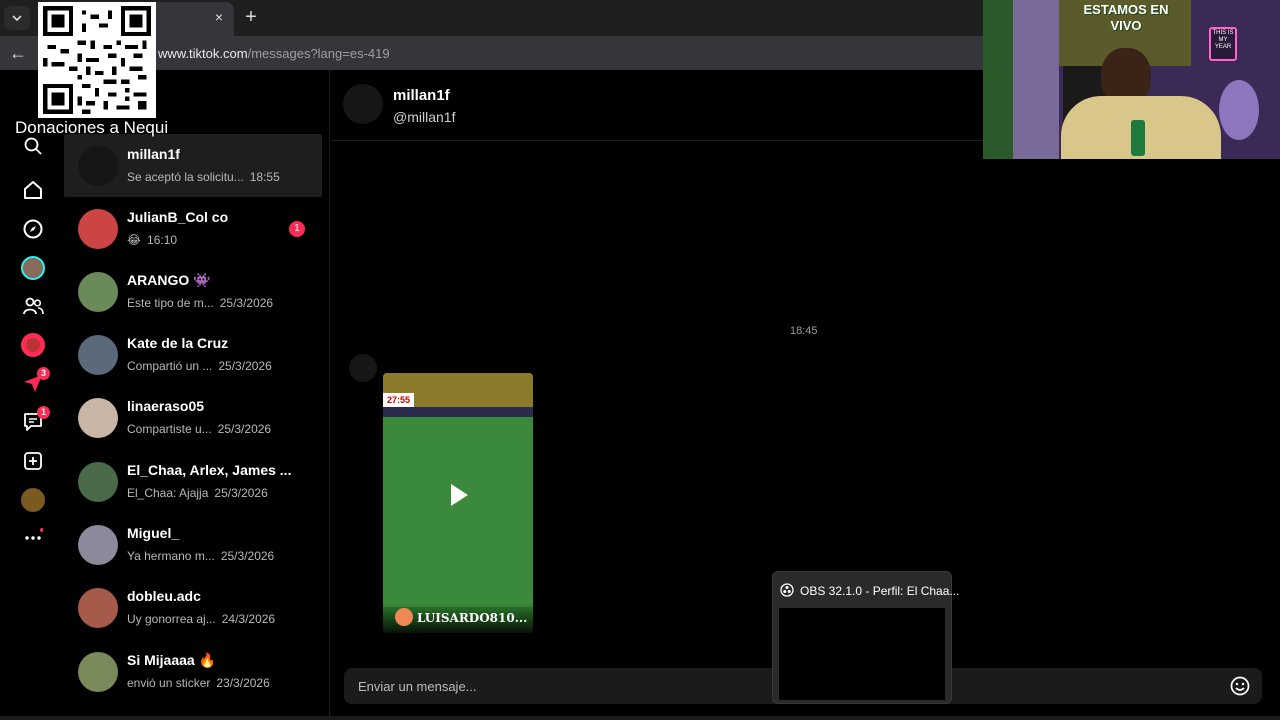 This screenshot has height=720, width=1280. I want to click on conversation-preview: Este tipo de m... 25/3/2026, so click(200, 303).